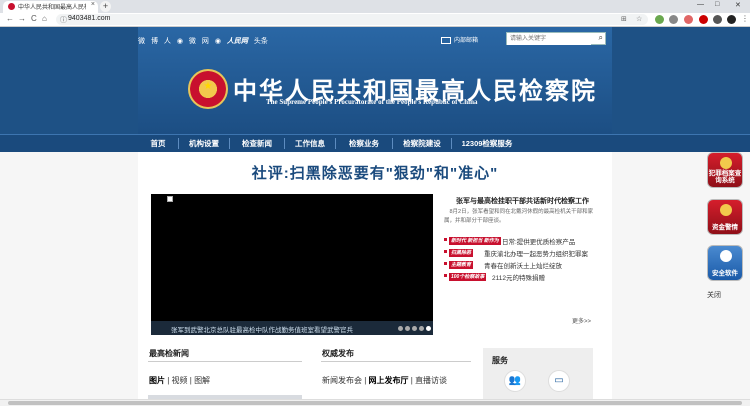 This screenshot has width=750, height=406. I want to click on emblem-star: ★, so click(208, 86).